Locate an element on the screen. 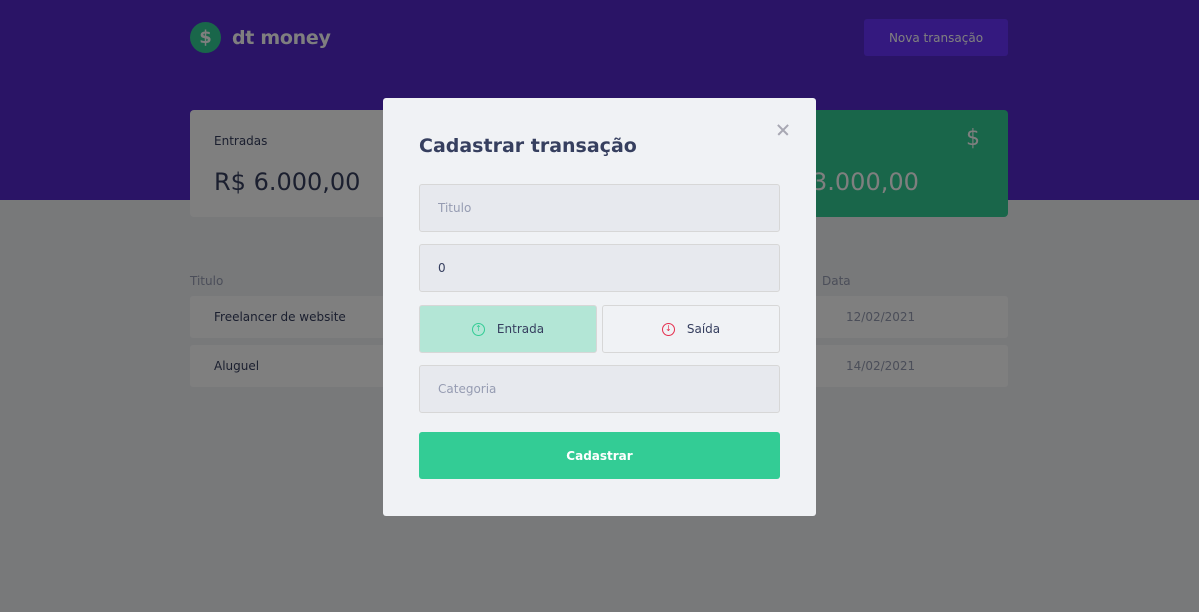  income-type-label: Entrada is located at coordinates (520, 329).